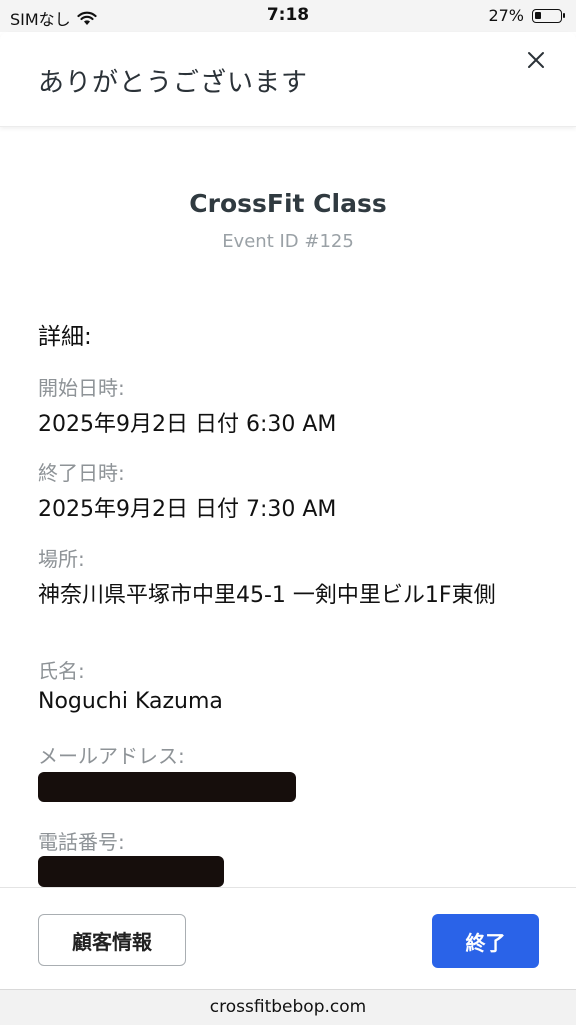  I want to click on modal-footer: 顧客情報 終了, so click(288, 938).